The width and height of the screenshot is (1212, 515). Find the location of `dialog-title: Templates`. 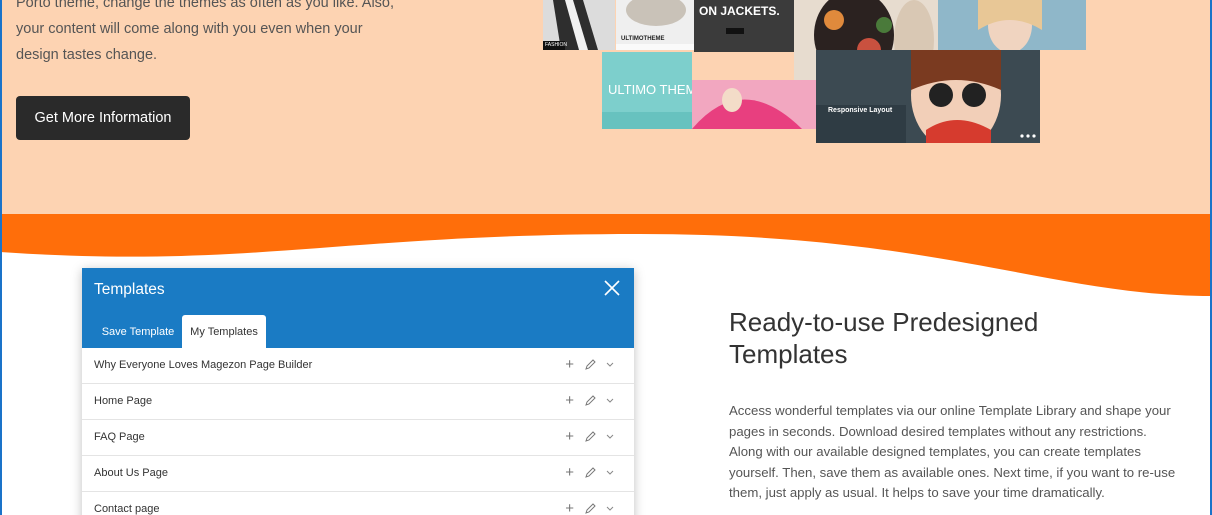

dialog-title: Templates is located at coordinates (129, 289).